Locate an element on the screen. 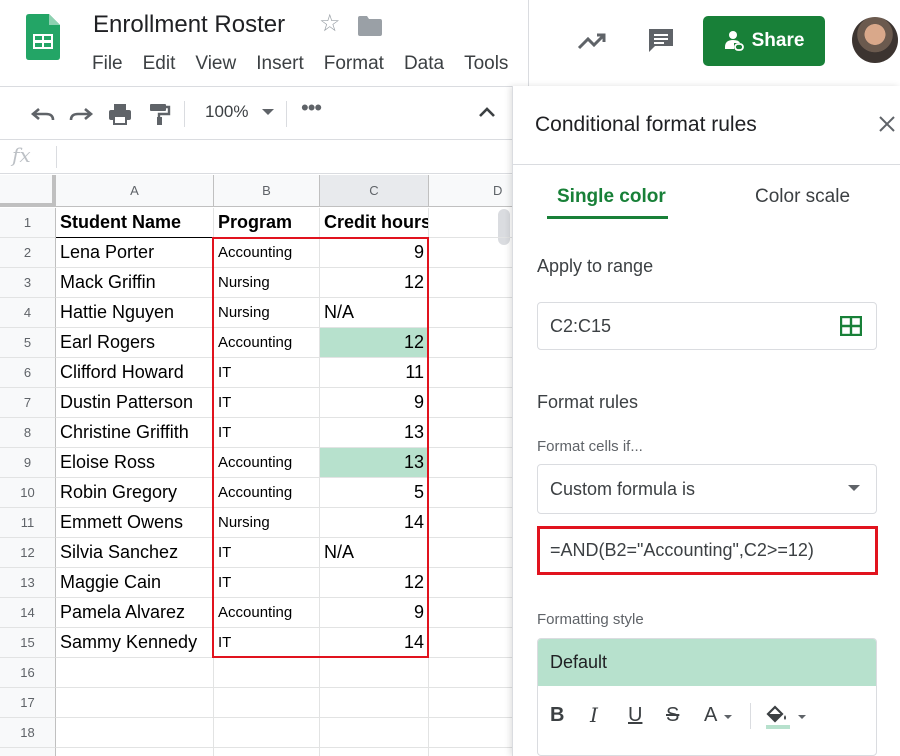  style-preview: Default is located at coordinates (707, 662).